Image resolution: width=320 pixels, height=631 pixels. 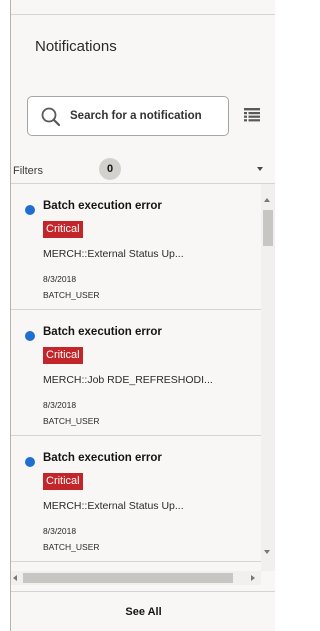 I want to click on see-all-link: See All, so click(x=143, y=612).